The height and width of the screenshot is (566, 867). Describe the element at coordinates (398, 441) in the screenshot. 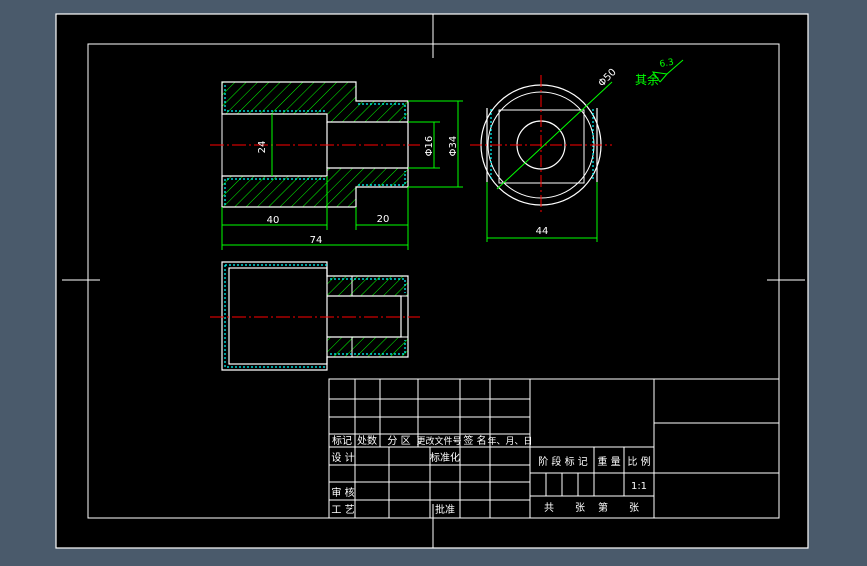

I see `rev-label-zone: 分 区` at that location.